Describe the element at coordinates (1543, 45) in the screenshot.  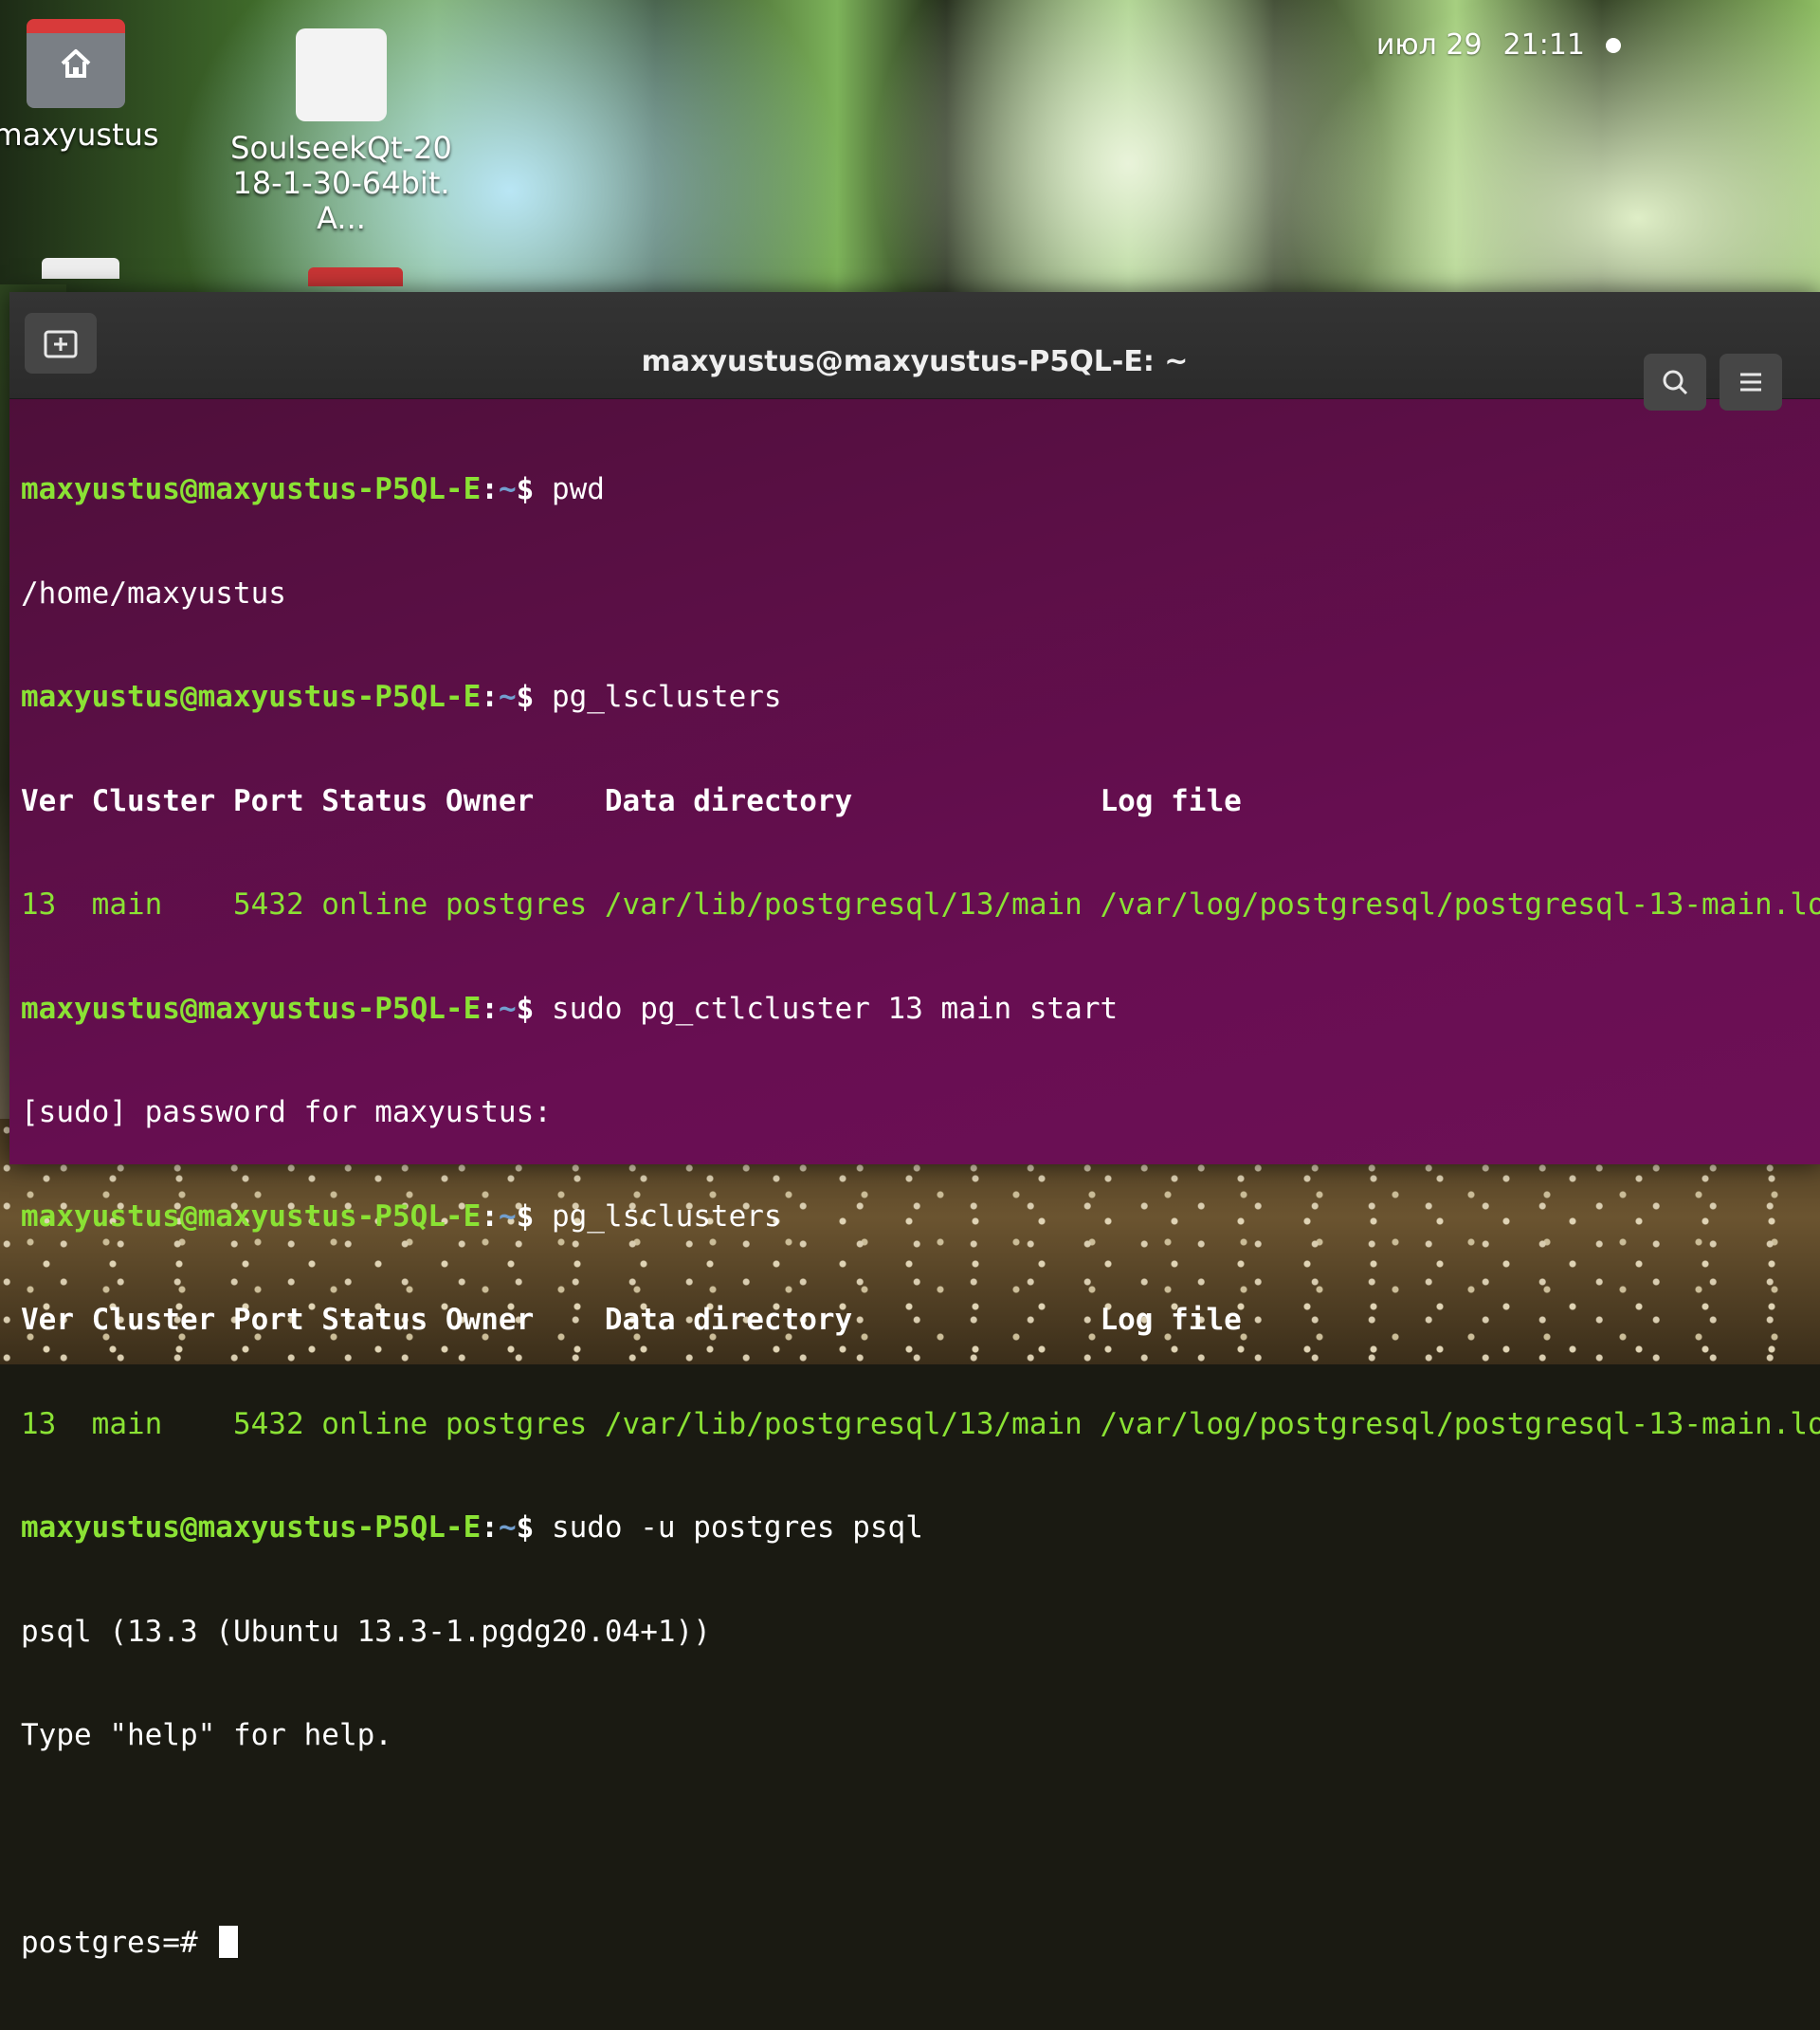
I see `clock-time: 21:11` at that location.